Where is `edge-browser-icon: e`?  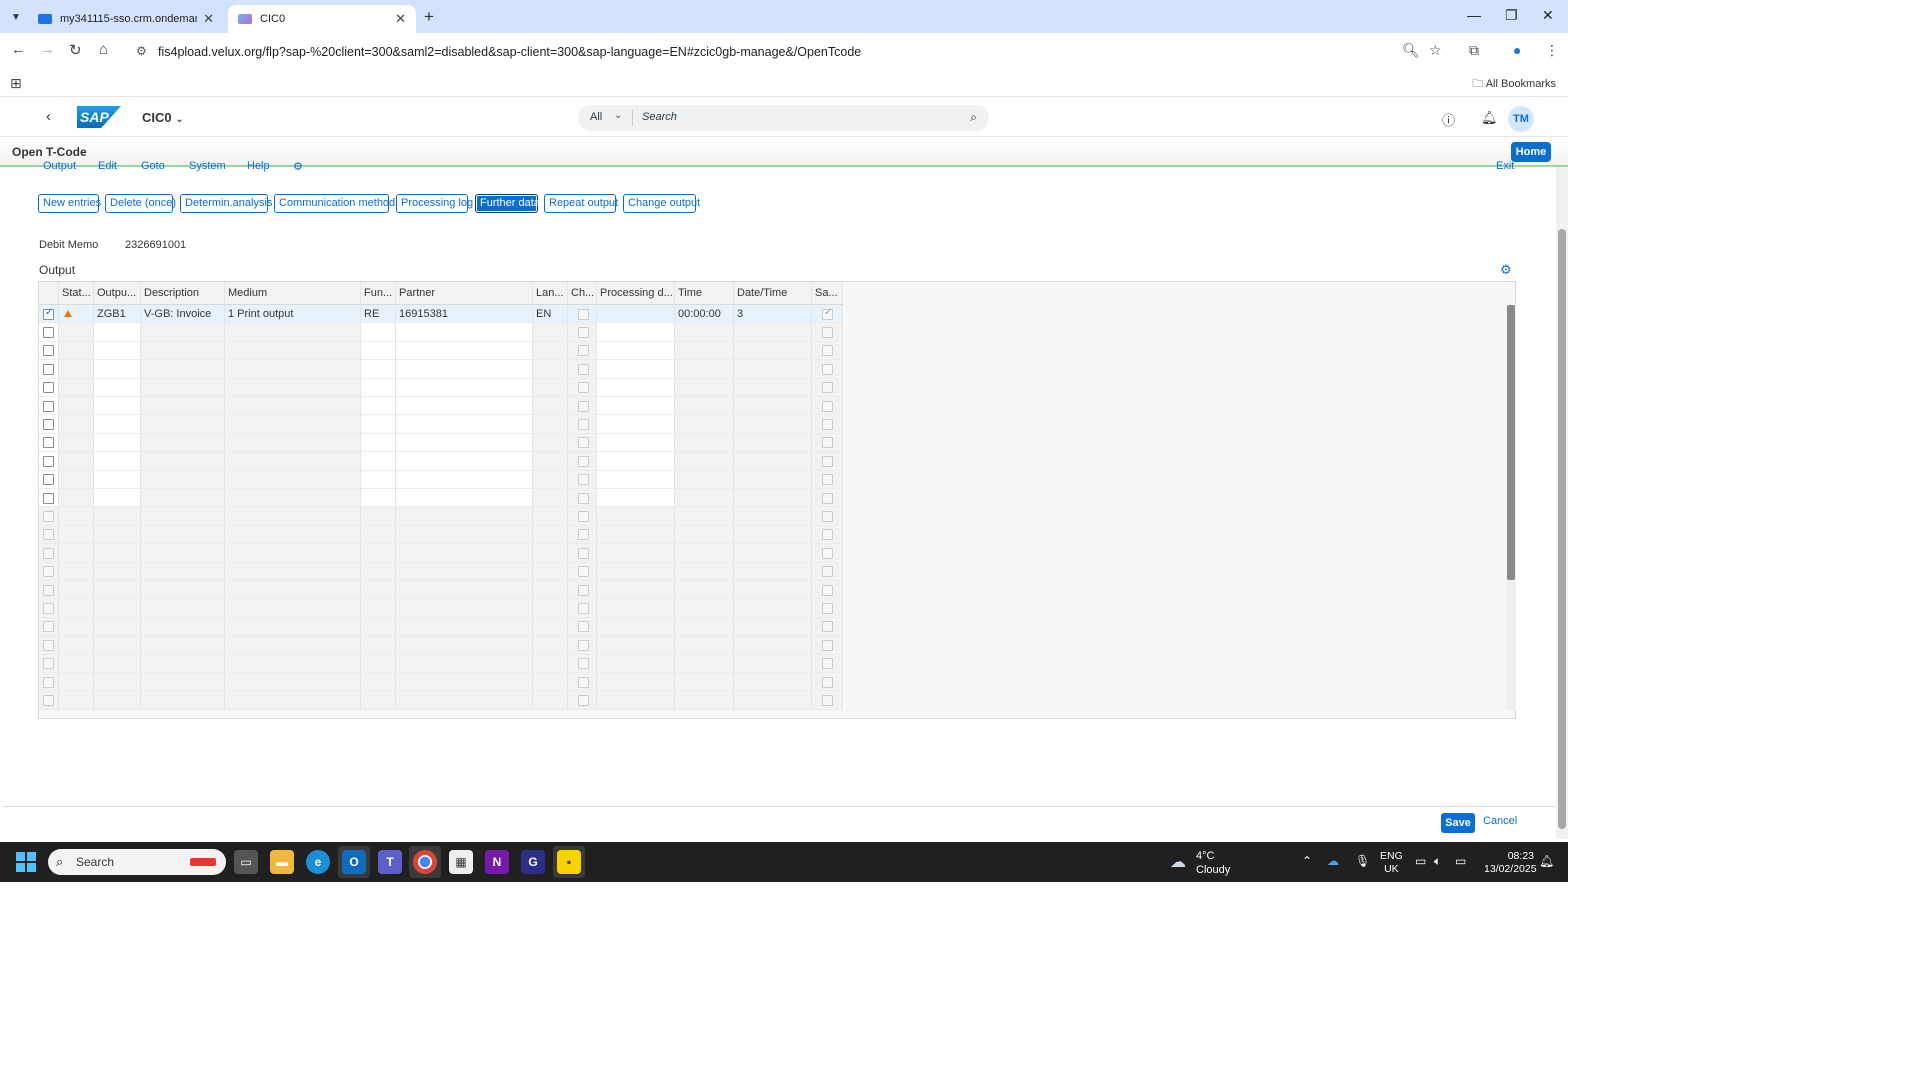
edge-browser-icon: e is located at coordinates (318, 862).